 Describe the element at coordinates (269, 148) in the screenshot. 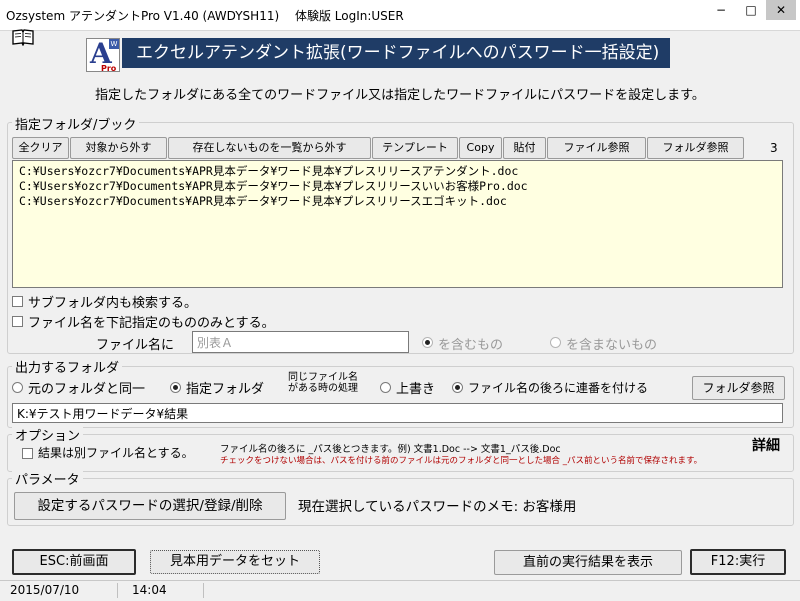

I see `exclude-missing-button: 存在しないものを一覧から外す` at that location.